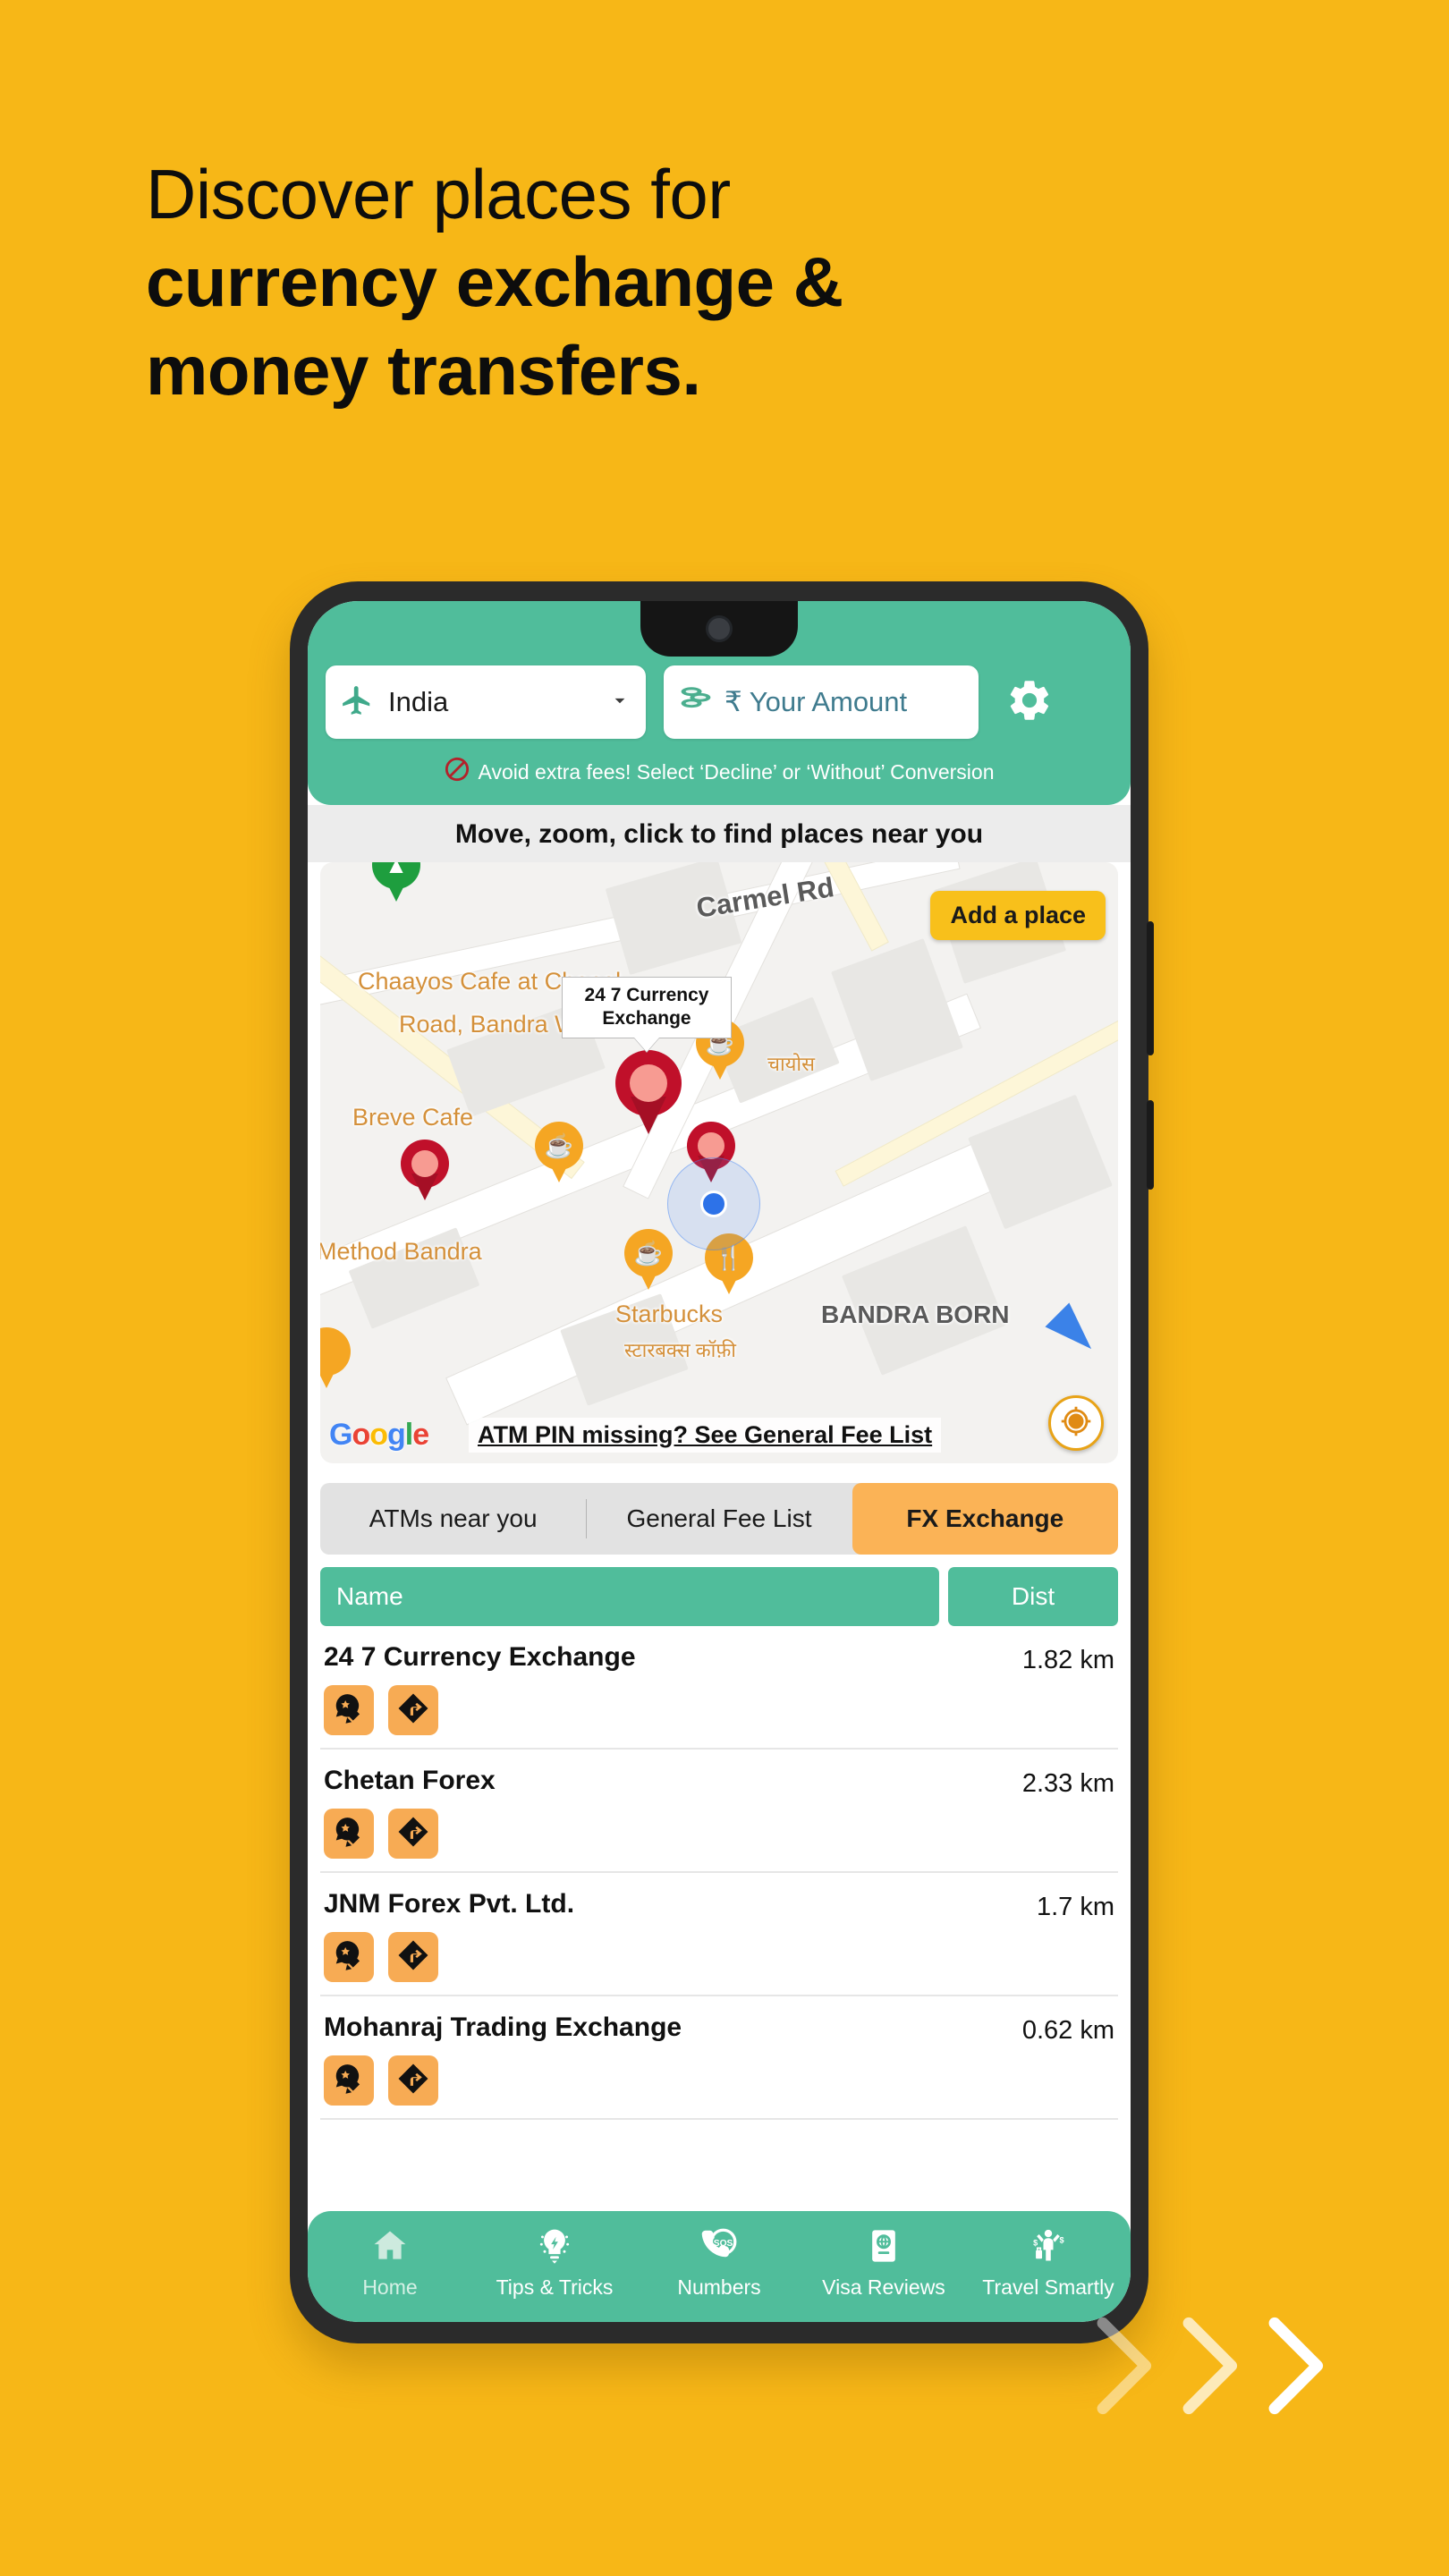 This screenshot has height=2576, width=1449. What do you see at coordinates (719, 1688) in the screenshot?
I see `table-row: 24 7 Currency Exchange 1.82 km` at bounding box center [719, 1688].